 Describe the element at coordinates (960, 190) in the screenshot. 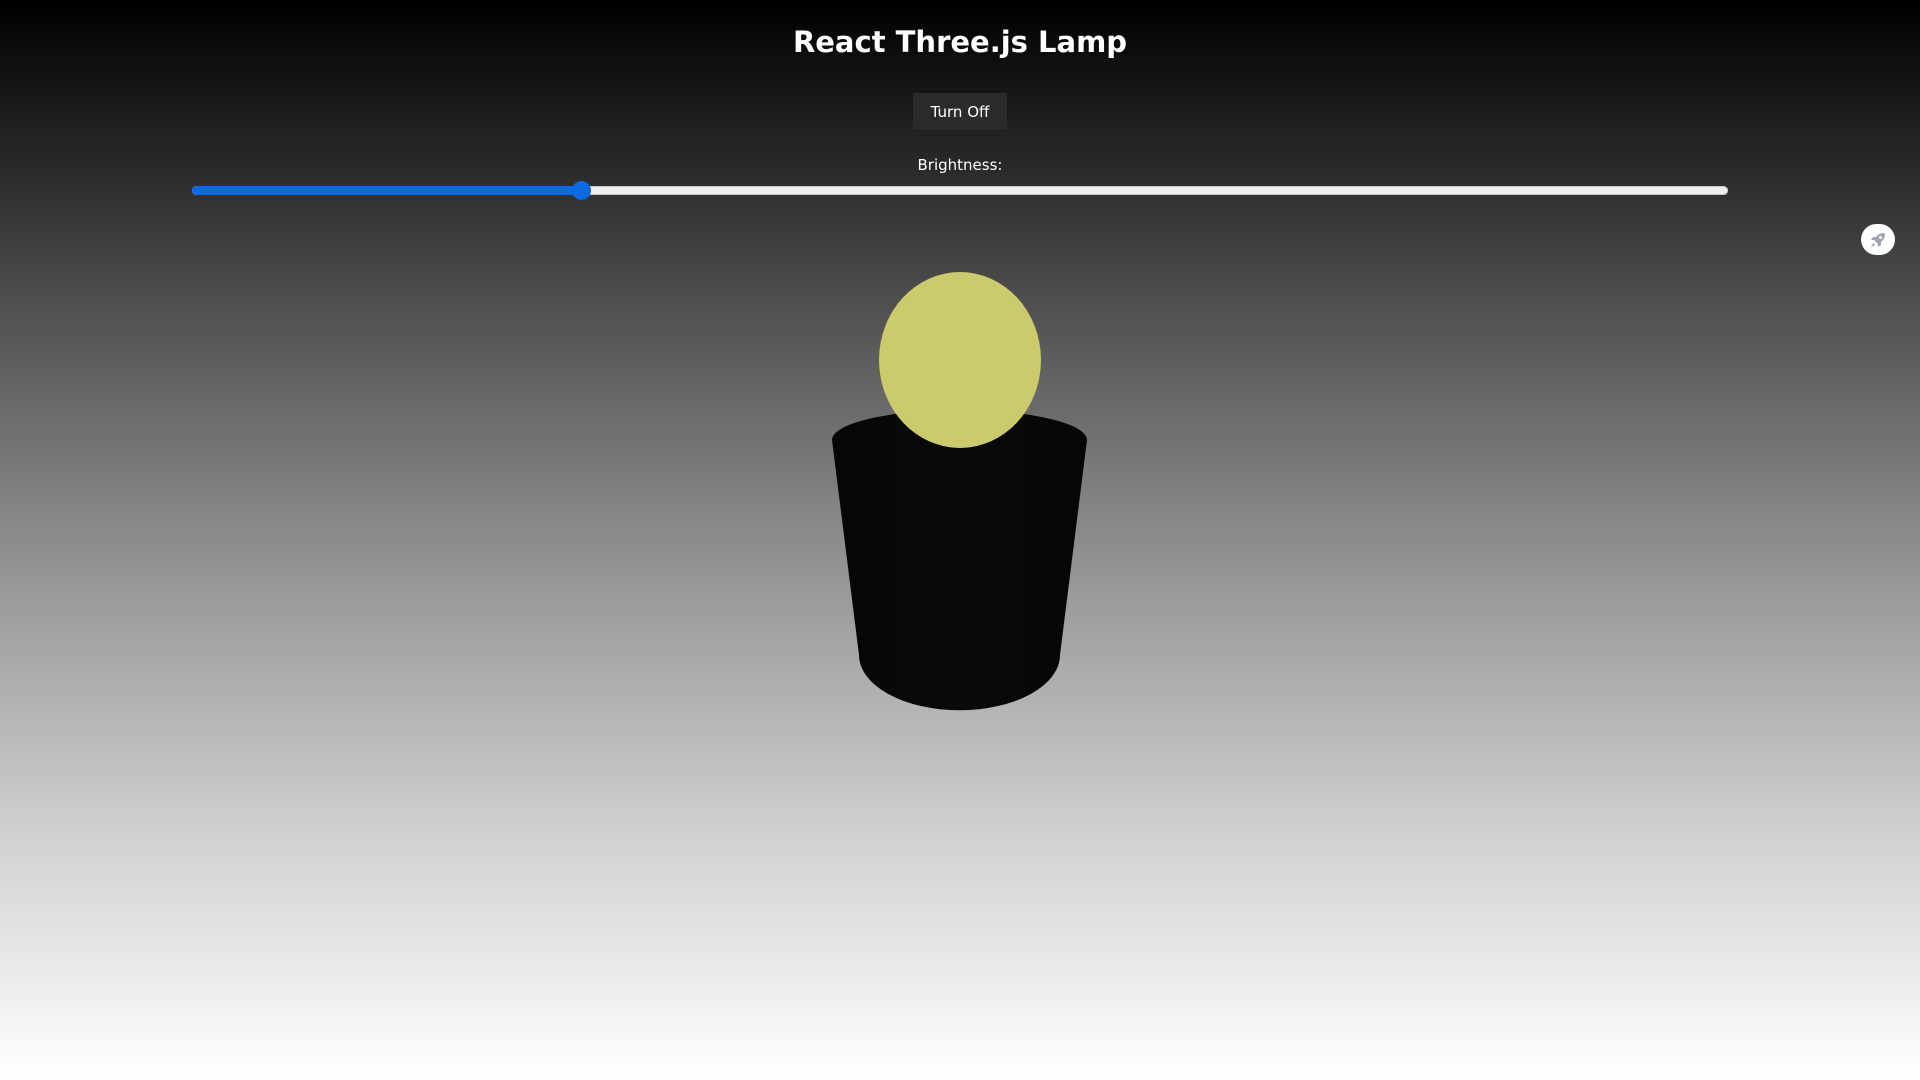

I see `brightness-slider` at that location.